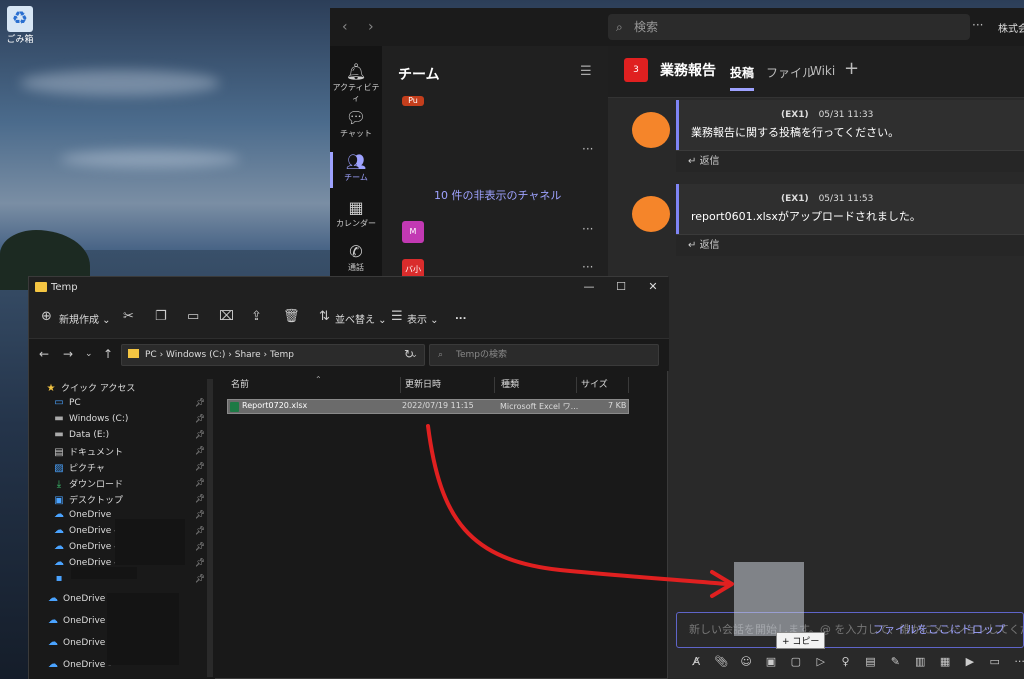 This screenshot has width=1024, height=679. I want to click on nav-item-label: ドキュメント, so click(96, 453).